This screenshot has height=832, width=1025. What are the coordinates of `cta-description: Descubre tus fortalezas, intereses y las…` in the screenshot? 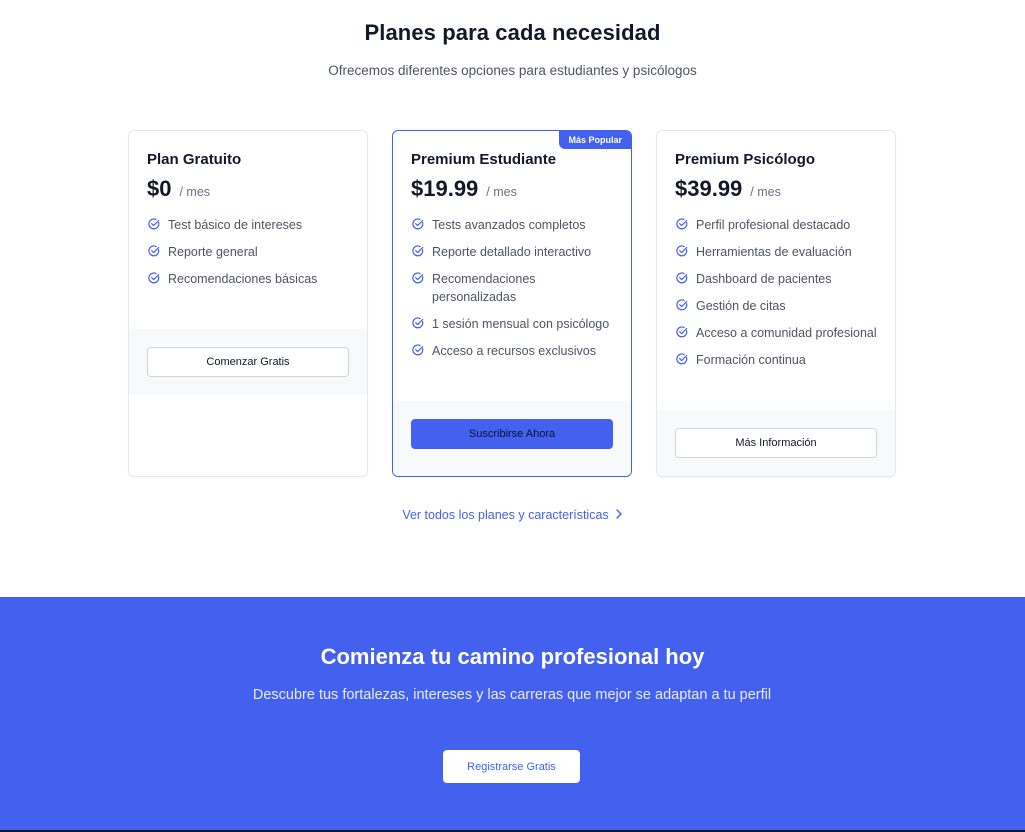 It's located at (512, 695).